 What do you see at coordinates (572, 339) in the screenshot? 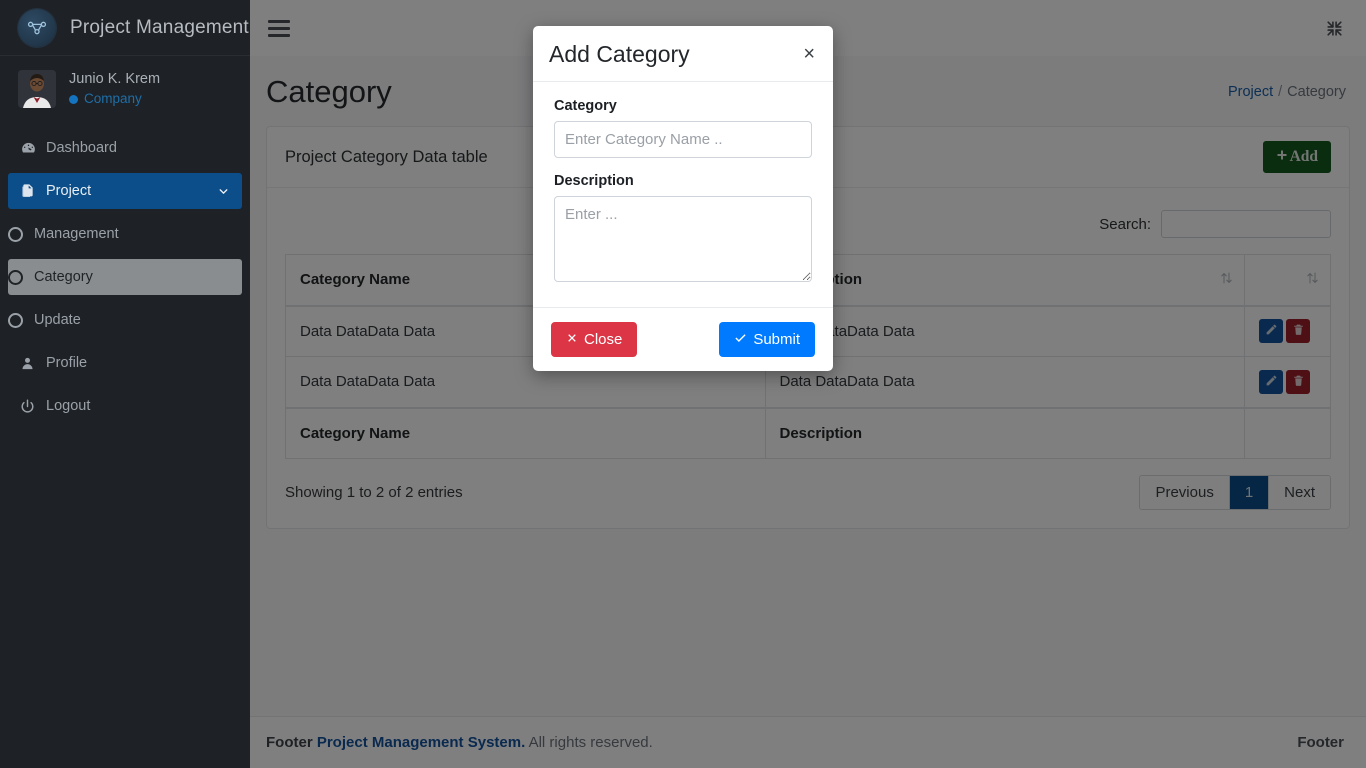
I see `times-mark-icon` at bounding box center [572, 339].